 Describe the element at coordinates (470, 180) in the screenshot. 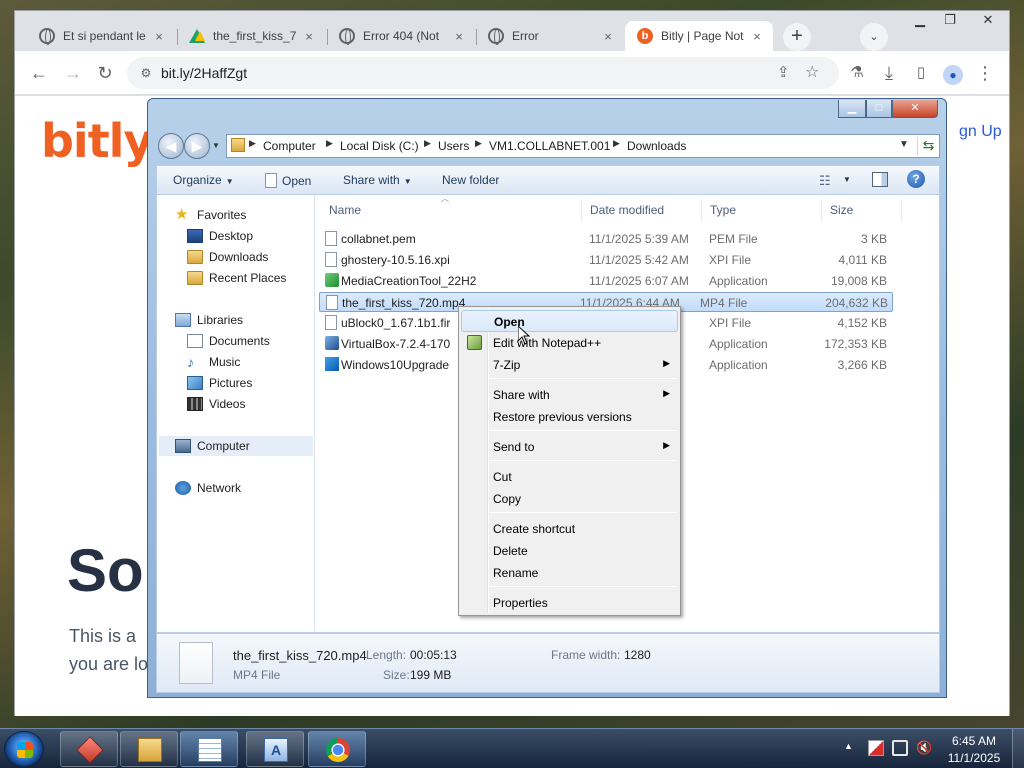

I see `new-folder-button: New folder` at that location.